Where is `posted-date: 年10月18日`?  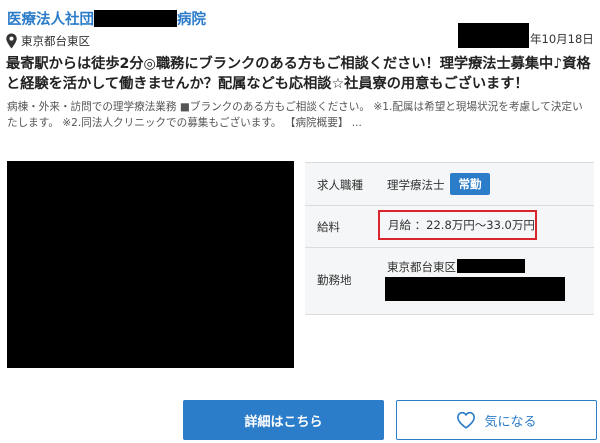
posted-date: 年10月18日 is located at coordinates (562, 39).